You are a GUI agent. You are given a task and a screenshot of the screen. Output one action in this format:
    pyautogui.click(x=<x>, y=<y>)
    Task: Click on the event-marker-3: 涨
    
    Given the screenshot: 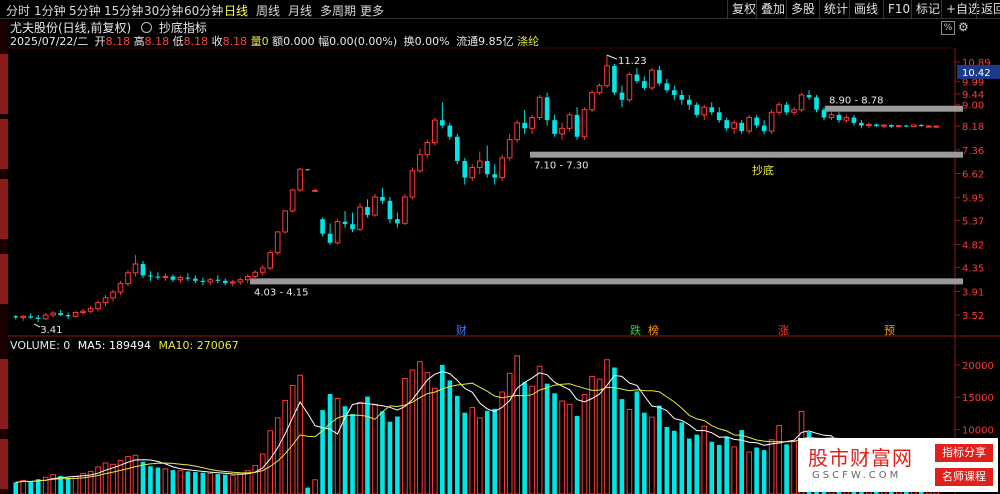 What is the action you would take?
    pyautogui.click(x=783, y=330)
    